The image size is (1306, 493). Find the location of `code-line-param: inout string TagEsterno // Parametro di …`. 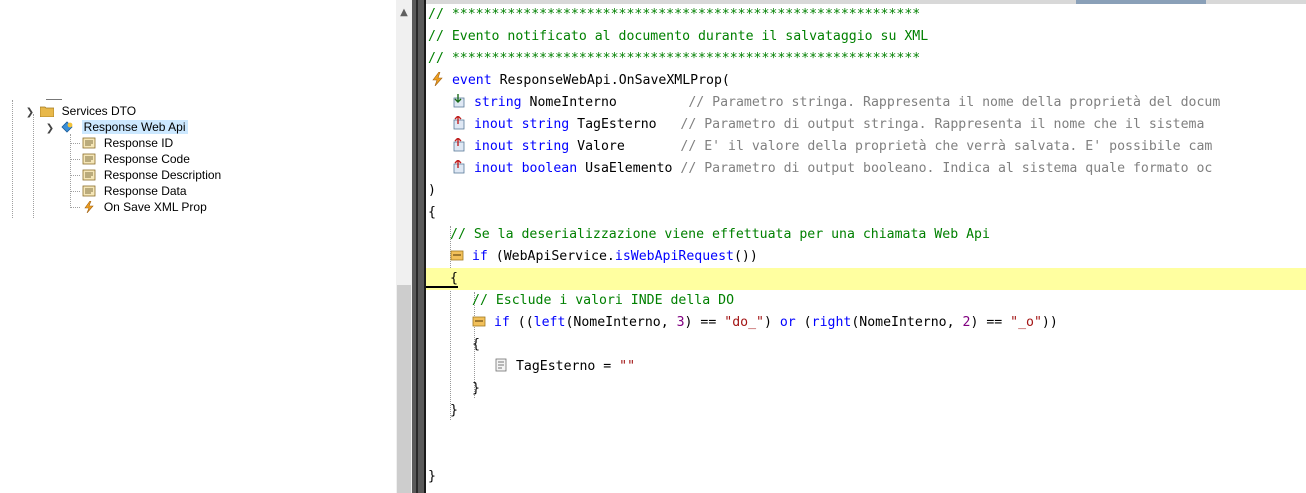

code-line-param: inout string TagEsterno // Parametro di … is located at coordinates (879, 125).